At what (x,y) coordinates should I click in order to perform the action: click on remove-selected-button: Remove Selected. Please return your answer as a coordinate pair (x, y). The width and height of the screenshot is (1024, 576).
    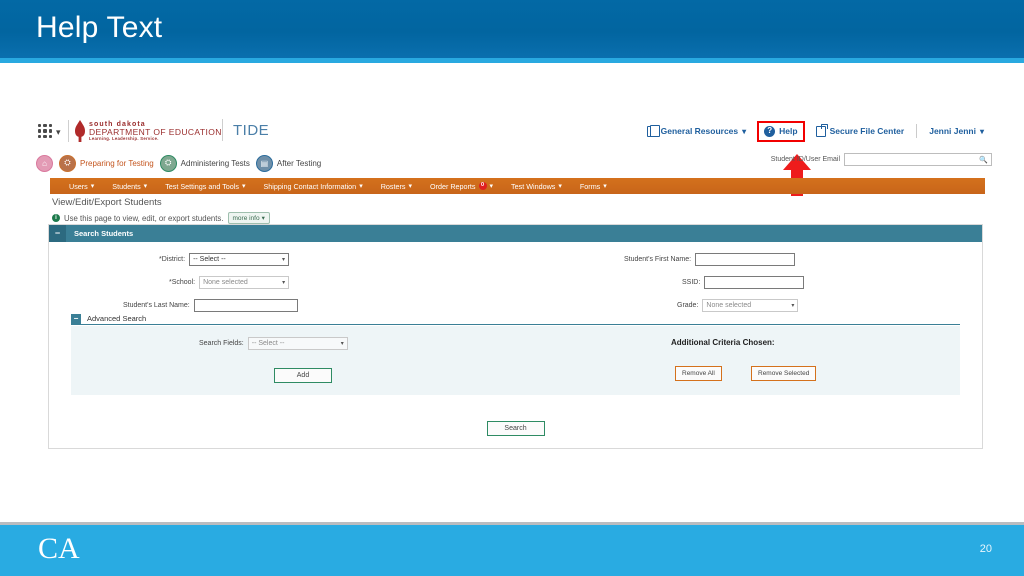
    Looking at the image, I should click on (784, 373).